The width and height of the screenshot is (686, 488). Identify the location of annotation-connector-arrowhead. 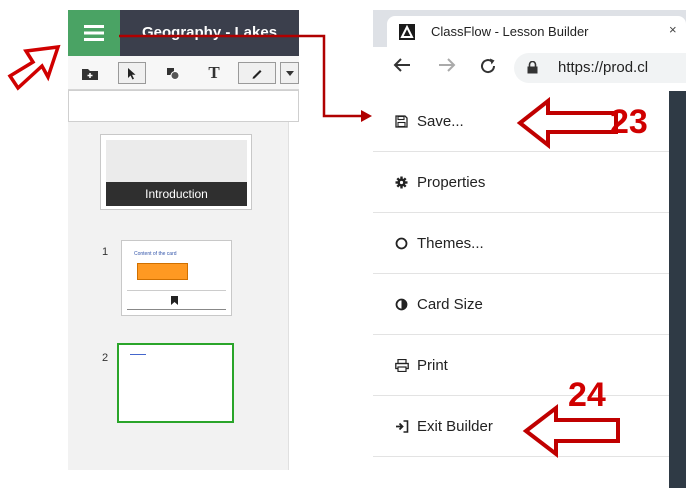
(366, 116).